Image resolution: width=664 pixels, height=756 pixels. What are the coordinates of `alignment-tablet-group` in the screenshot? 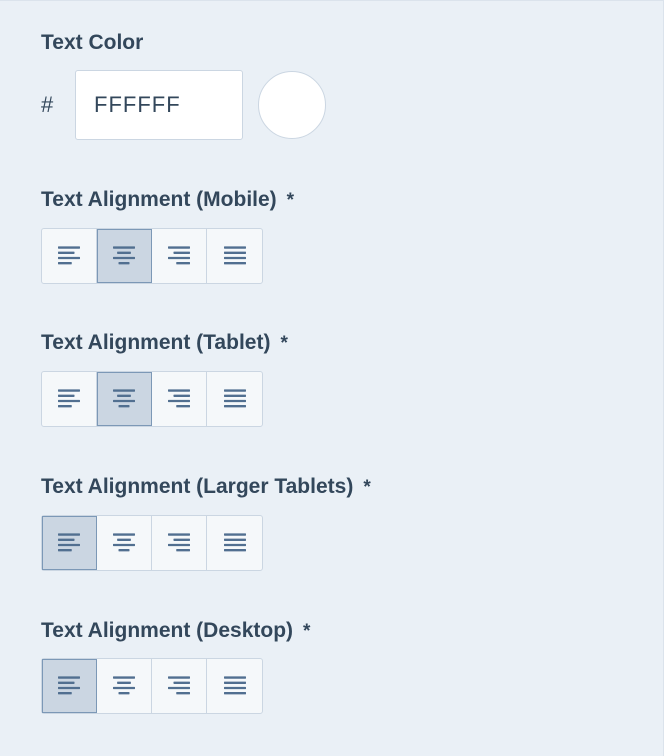 It's located at (152, 399).